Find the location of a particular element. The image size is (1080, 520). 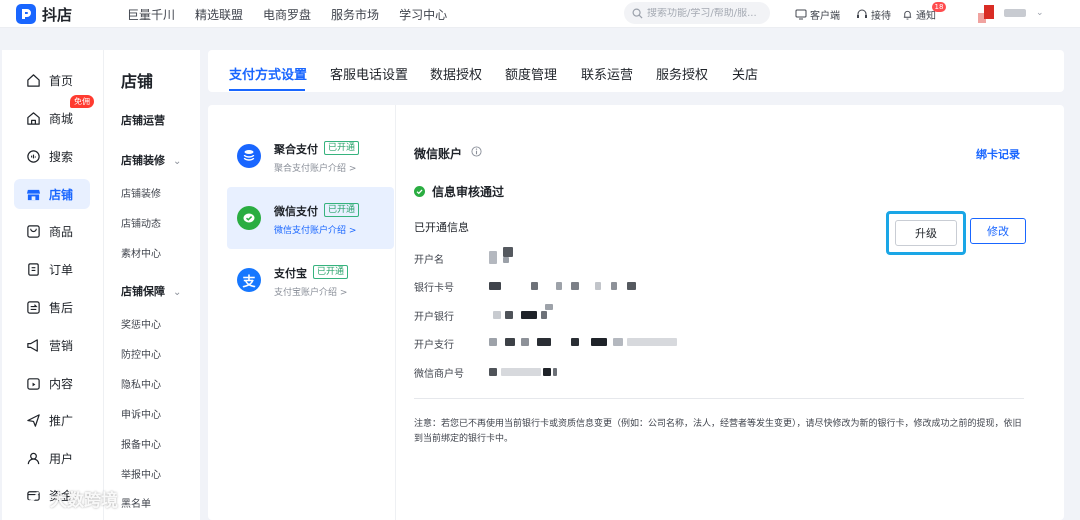

topnav-service-market: 服务市场 is located at coordinates (355, 14).